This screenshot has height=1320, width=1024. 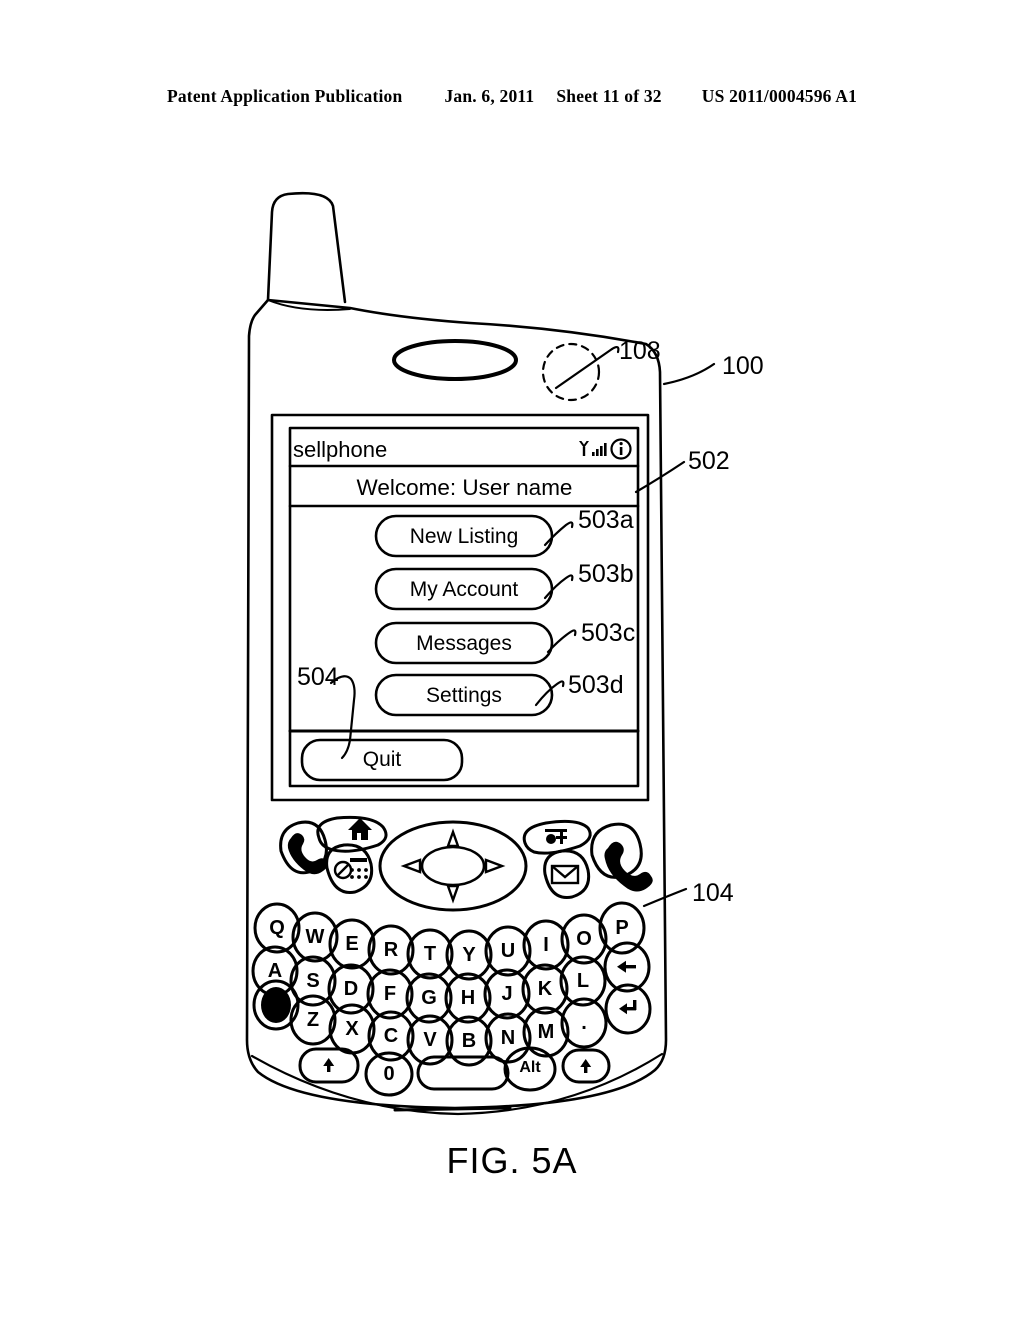 What do you see at coordinates (530, 1068) in the screenshot?
I see `key-label-alt: Alt` at bounding box center [530, 1068].